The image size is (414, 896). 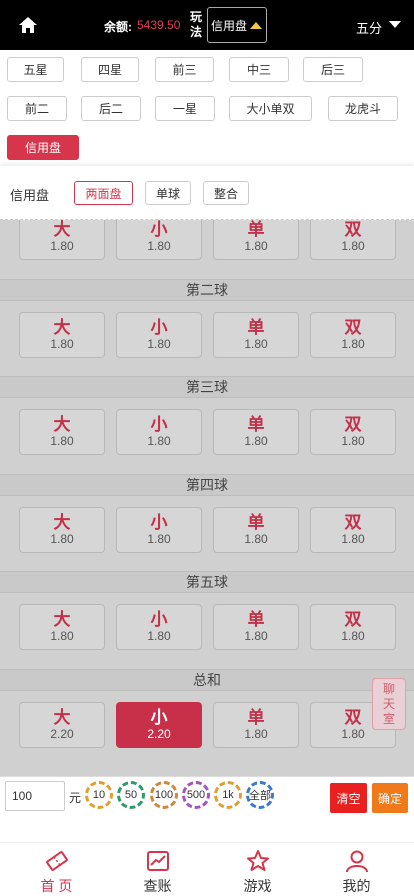 I want to click on play-type-front-three: 前三, so click(x=184, y=69).